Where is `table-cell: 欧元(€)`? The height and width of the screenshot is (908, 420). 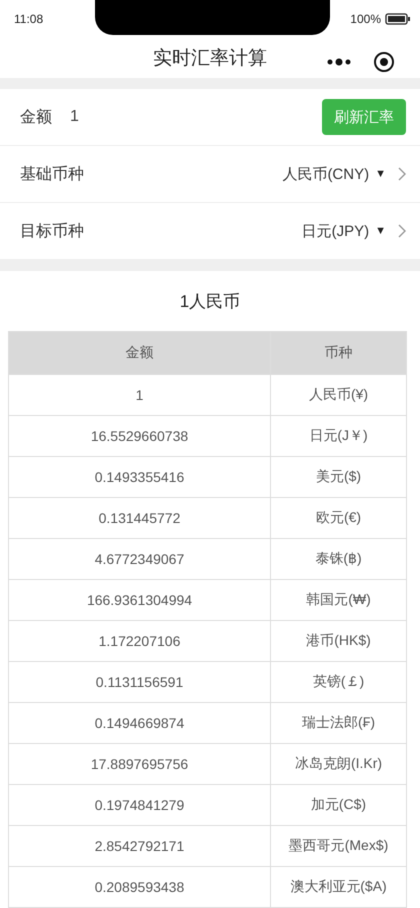
table-cell: 欧元(€) is located at coordinates (338, 518).